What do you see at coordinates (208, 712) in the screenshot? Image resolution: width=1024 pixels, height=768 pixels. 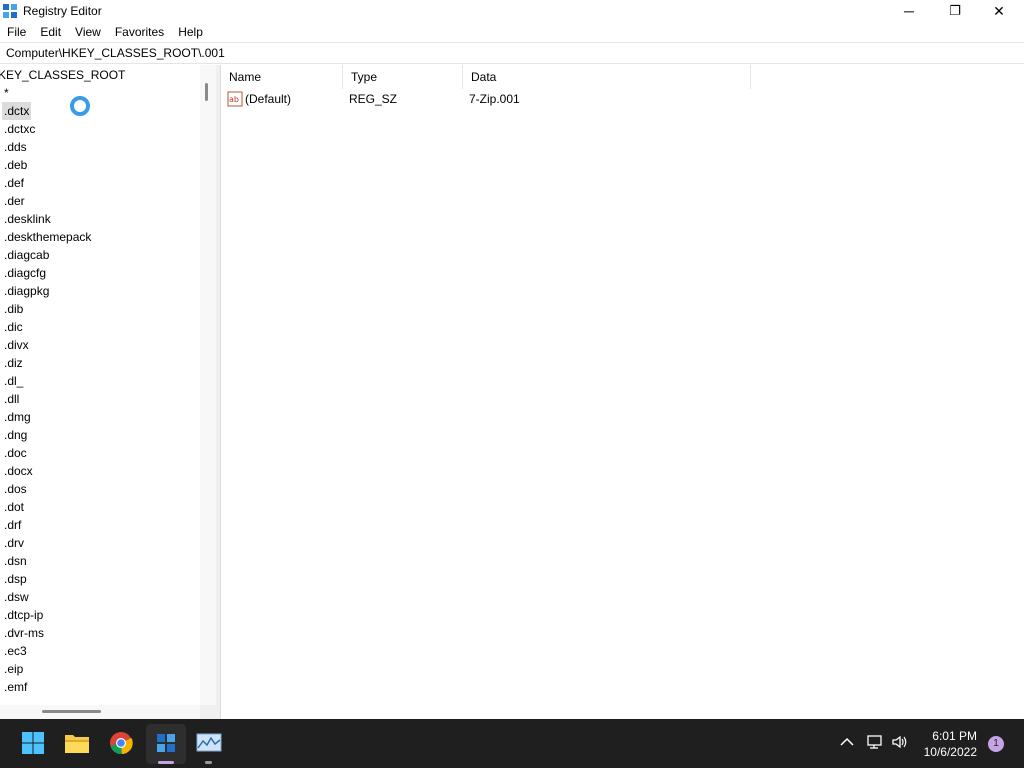 I see `scroll-corner` at bounding box center [208, 712].